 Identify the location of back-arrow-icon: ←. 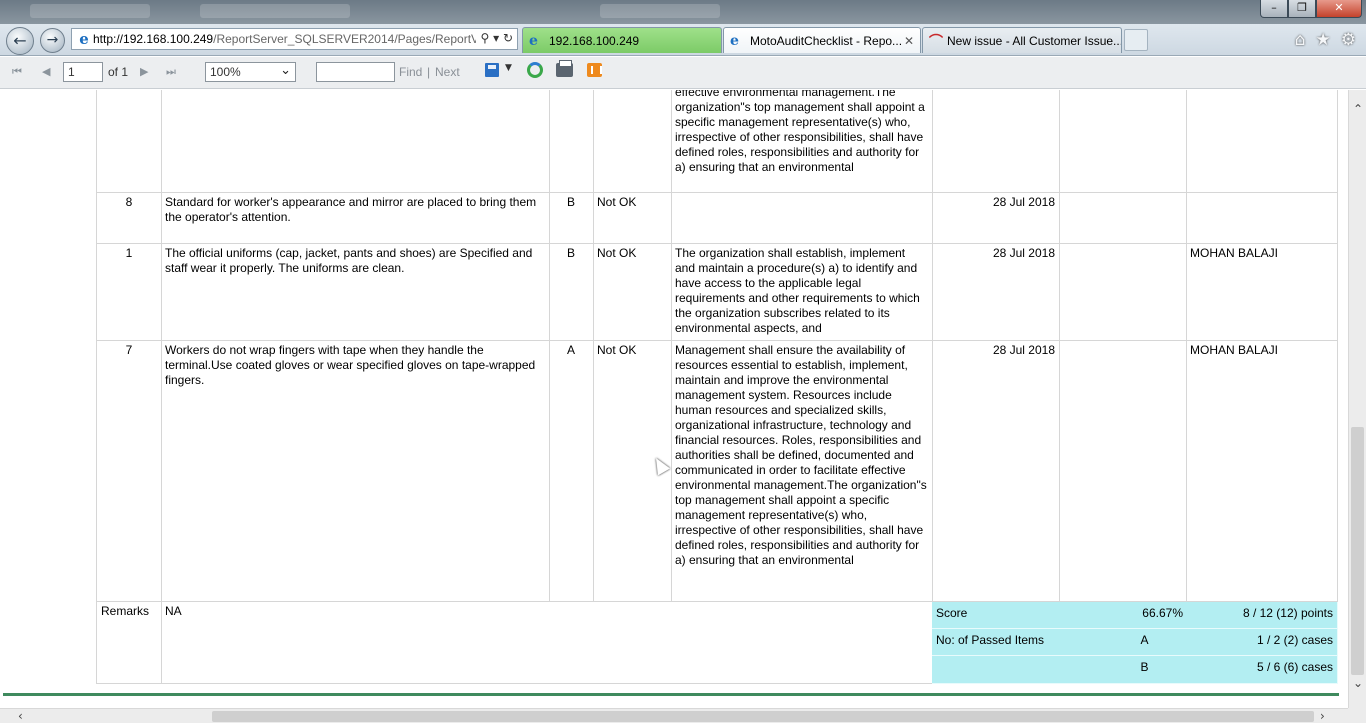
(20, 40).